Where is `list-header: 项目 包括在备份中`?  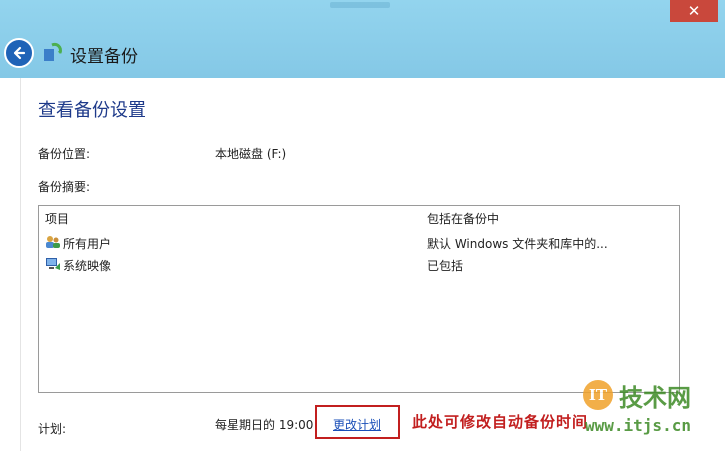
list-header: 项目 包括在备份中 is located at coordinates (359, 216).